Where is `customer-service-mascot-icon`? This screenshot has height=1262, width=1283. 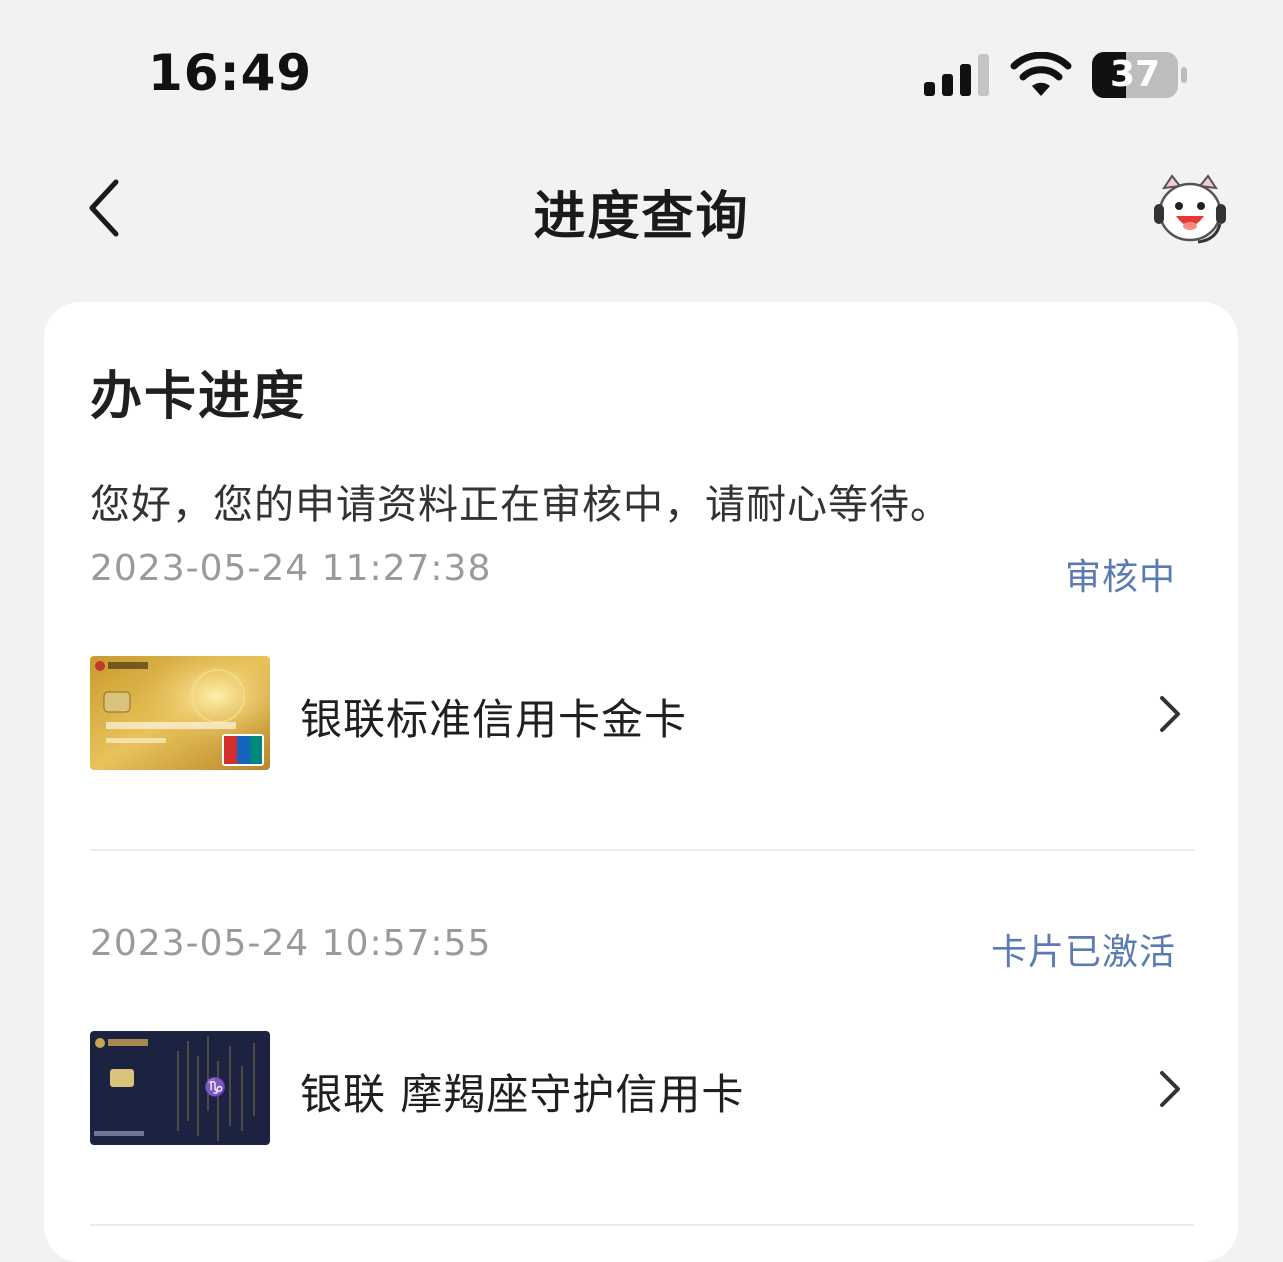 customer-service-mascot-icon is located at coordinates (1190, 210).